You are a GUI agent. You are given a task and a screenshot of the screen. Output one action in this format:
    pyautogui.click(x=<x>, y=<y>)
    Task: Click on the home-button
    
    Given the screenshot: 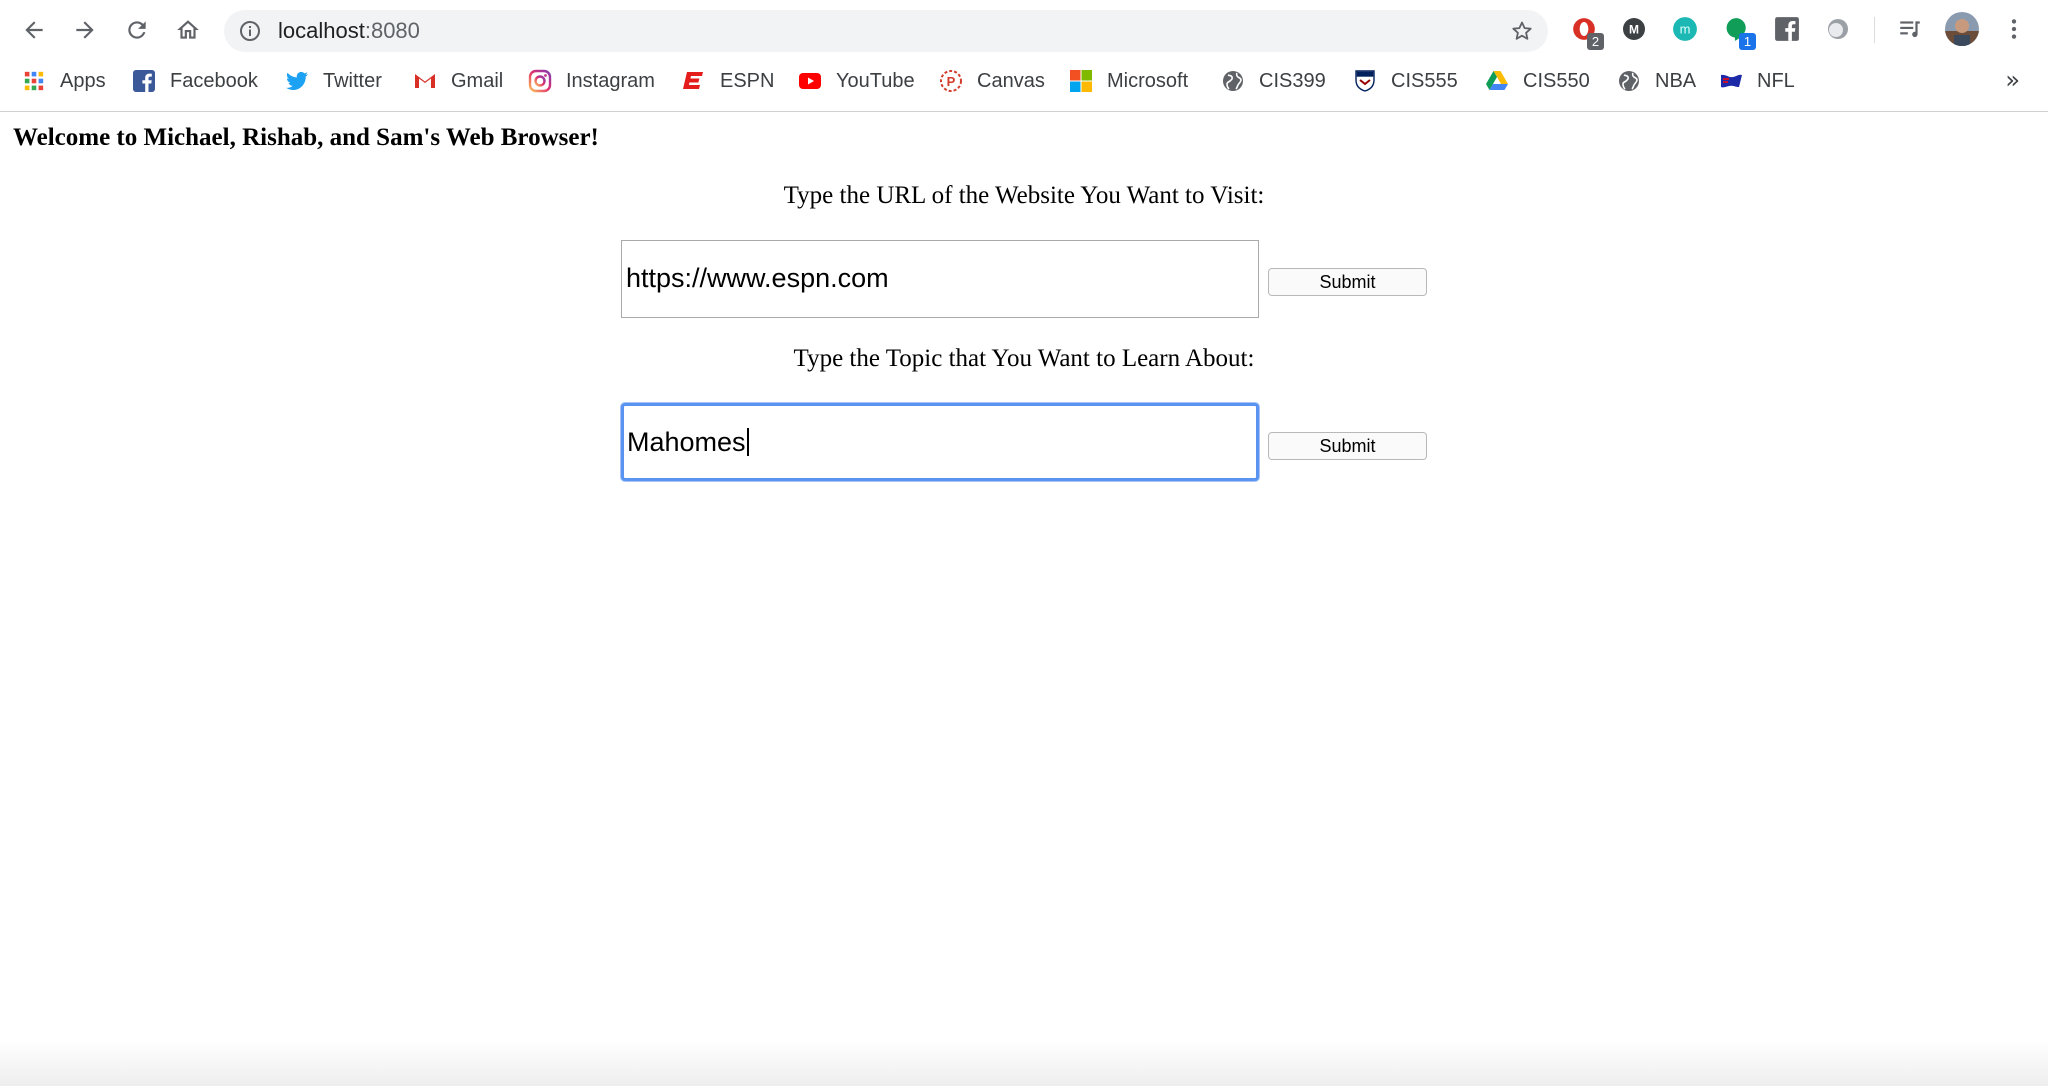 What is the action you would take?
    pyautogui.click(x=188, y=30)
    